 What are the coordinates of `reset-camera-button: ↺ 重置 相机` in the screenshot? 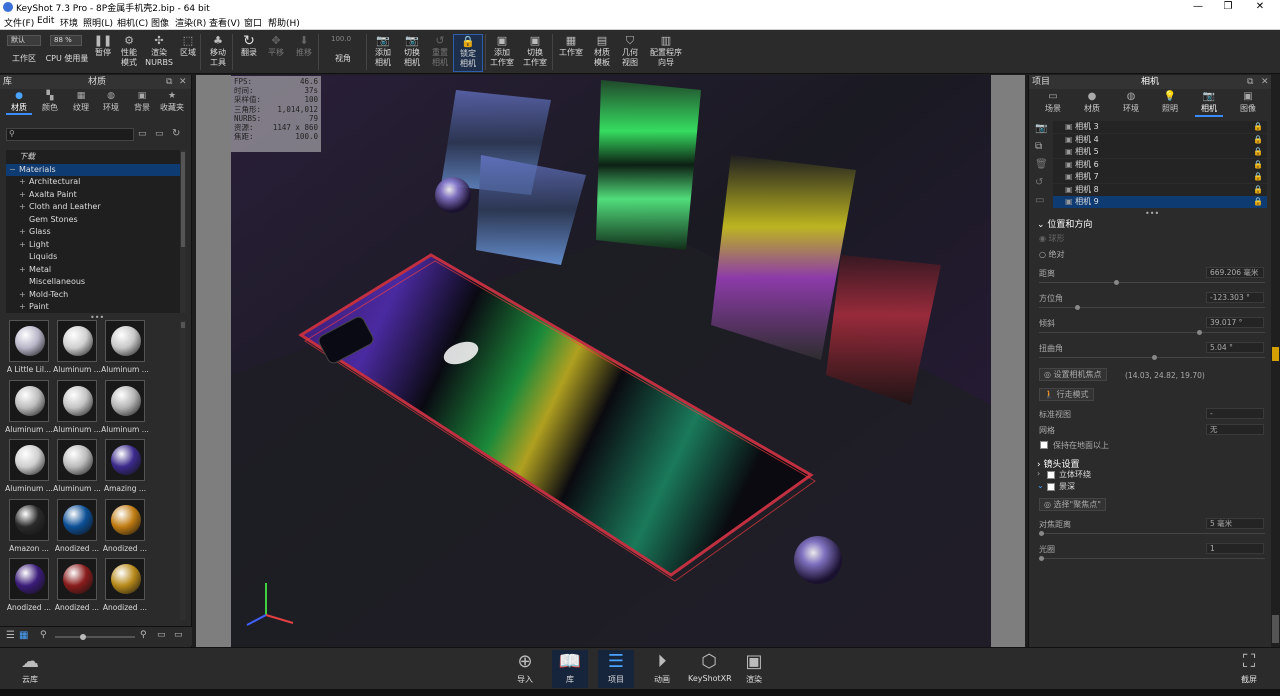 It's located at (440, 53).